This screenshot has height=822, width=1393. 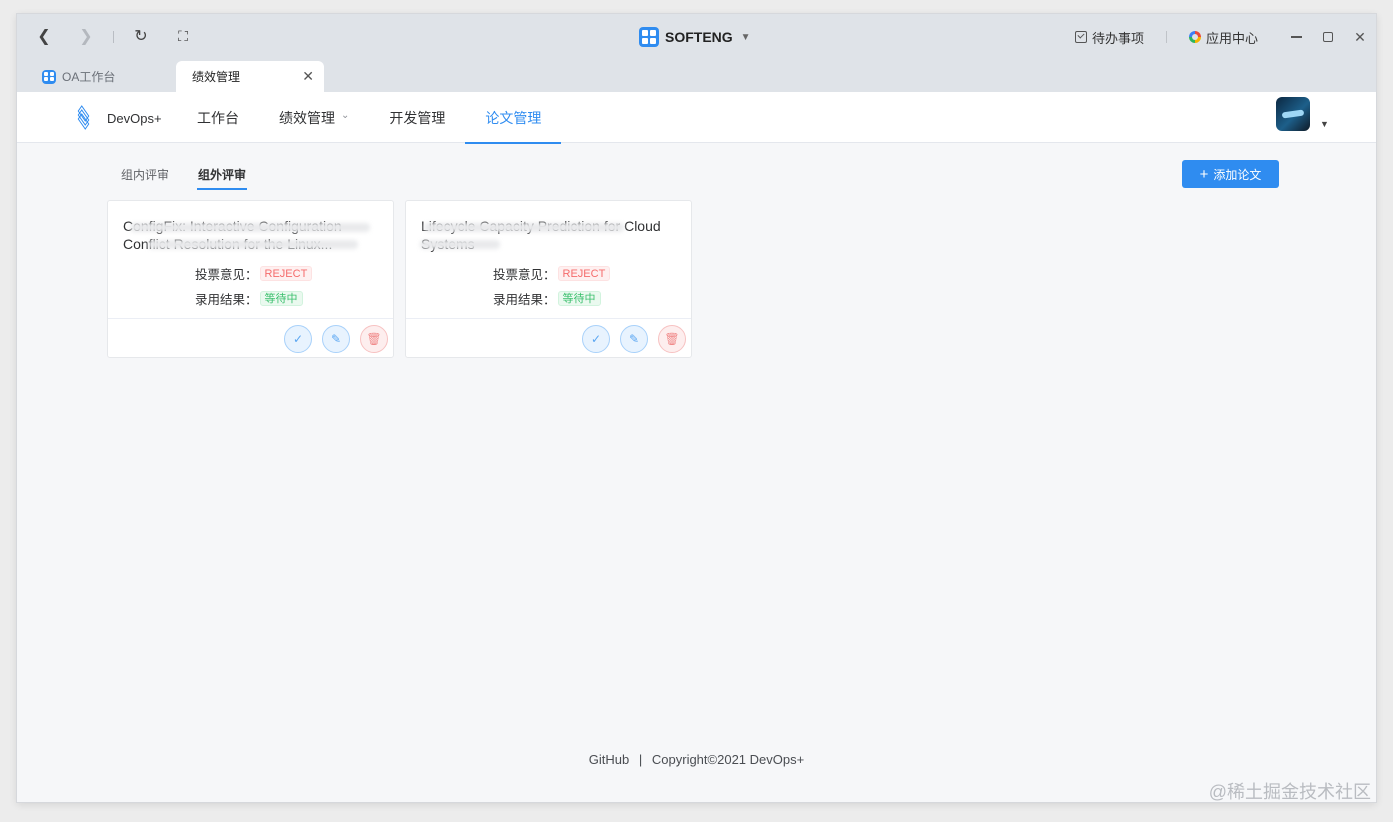 I want to click on nav-divider, so click(x=113, y=37).